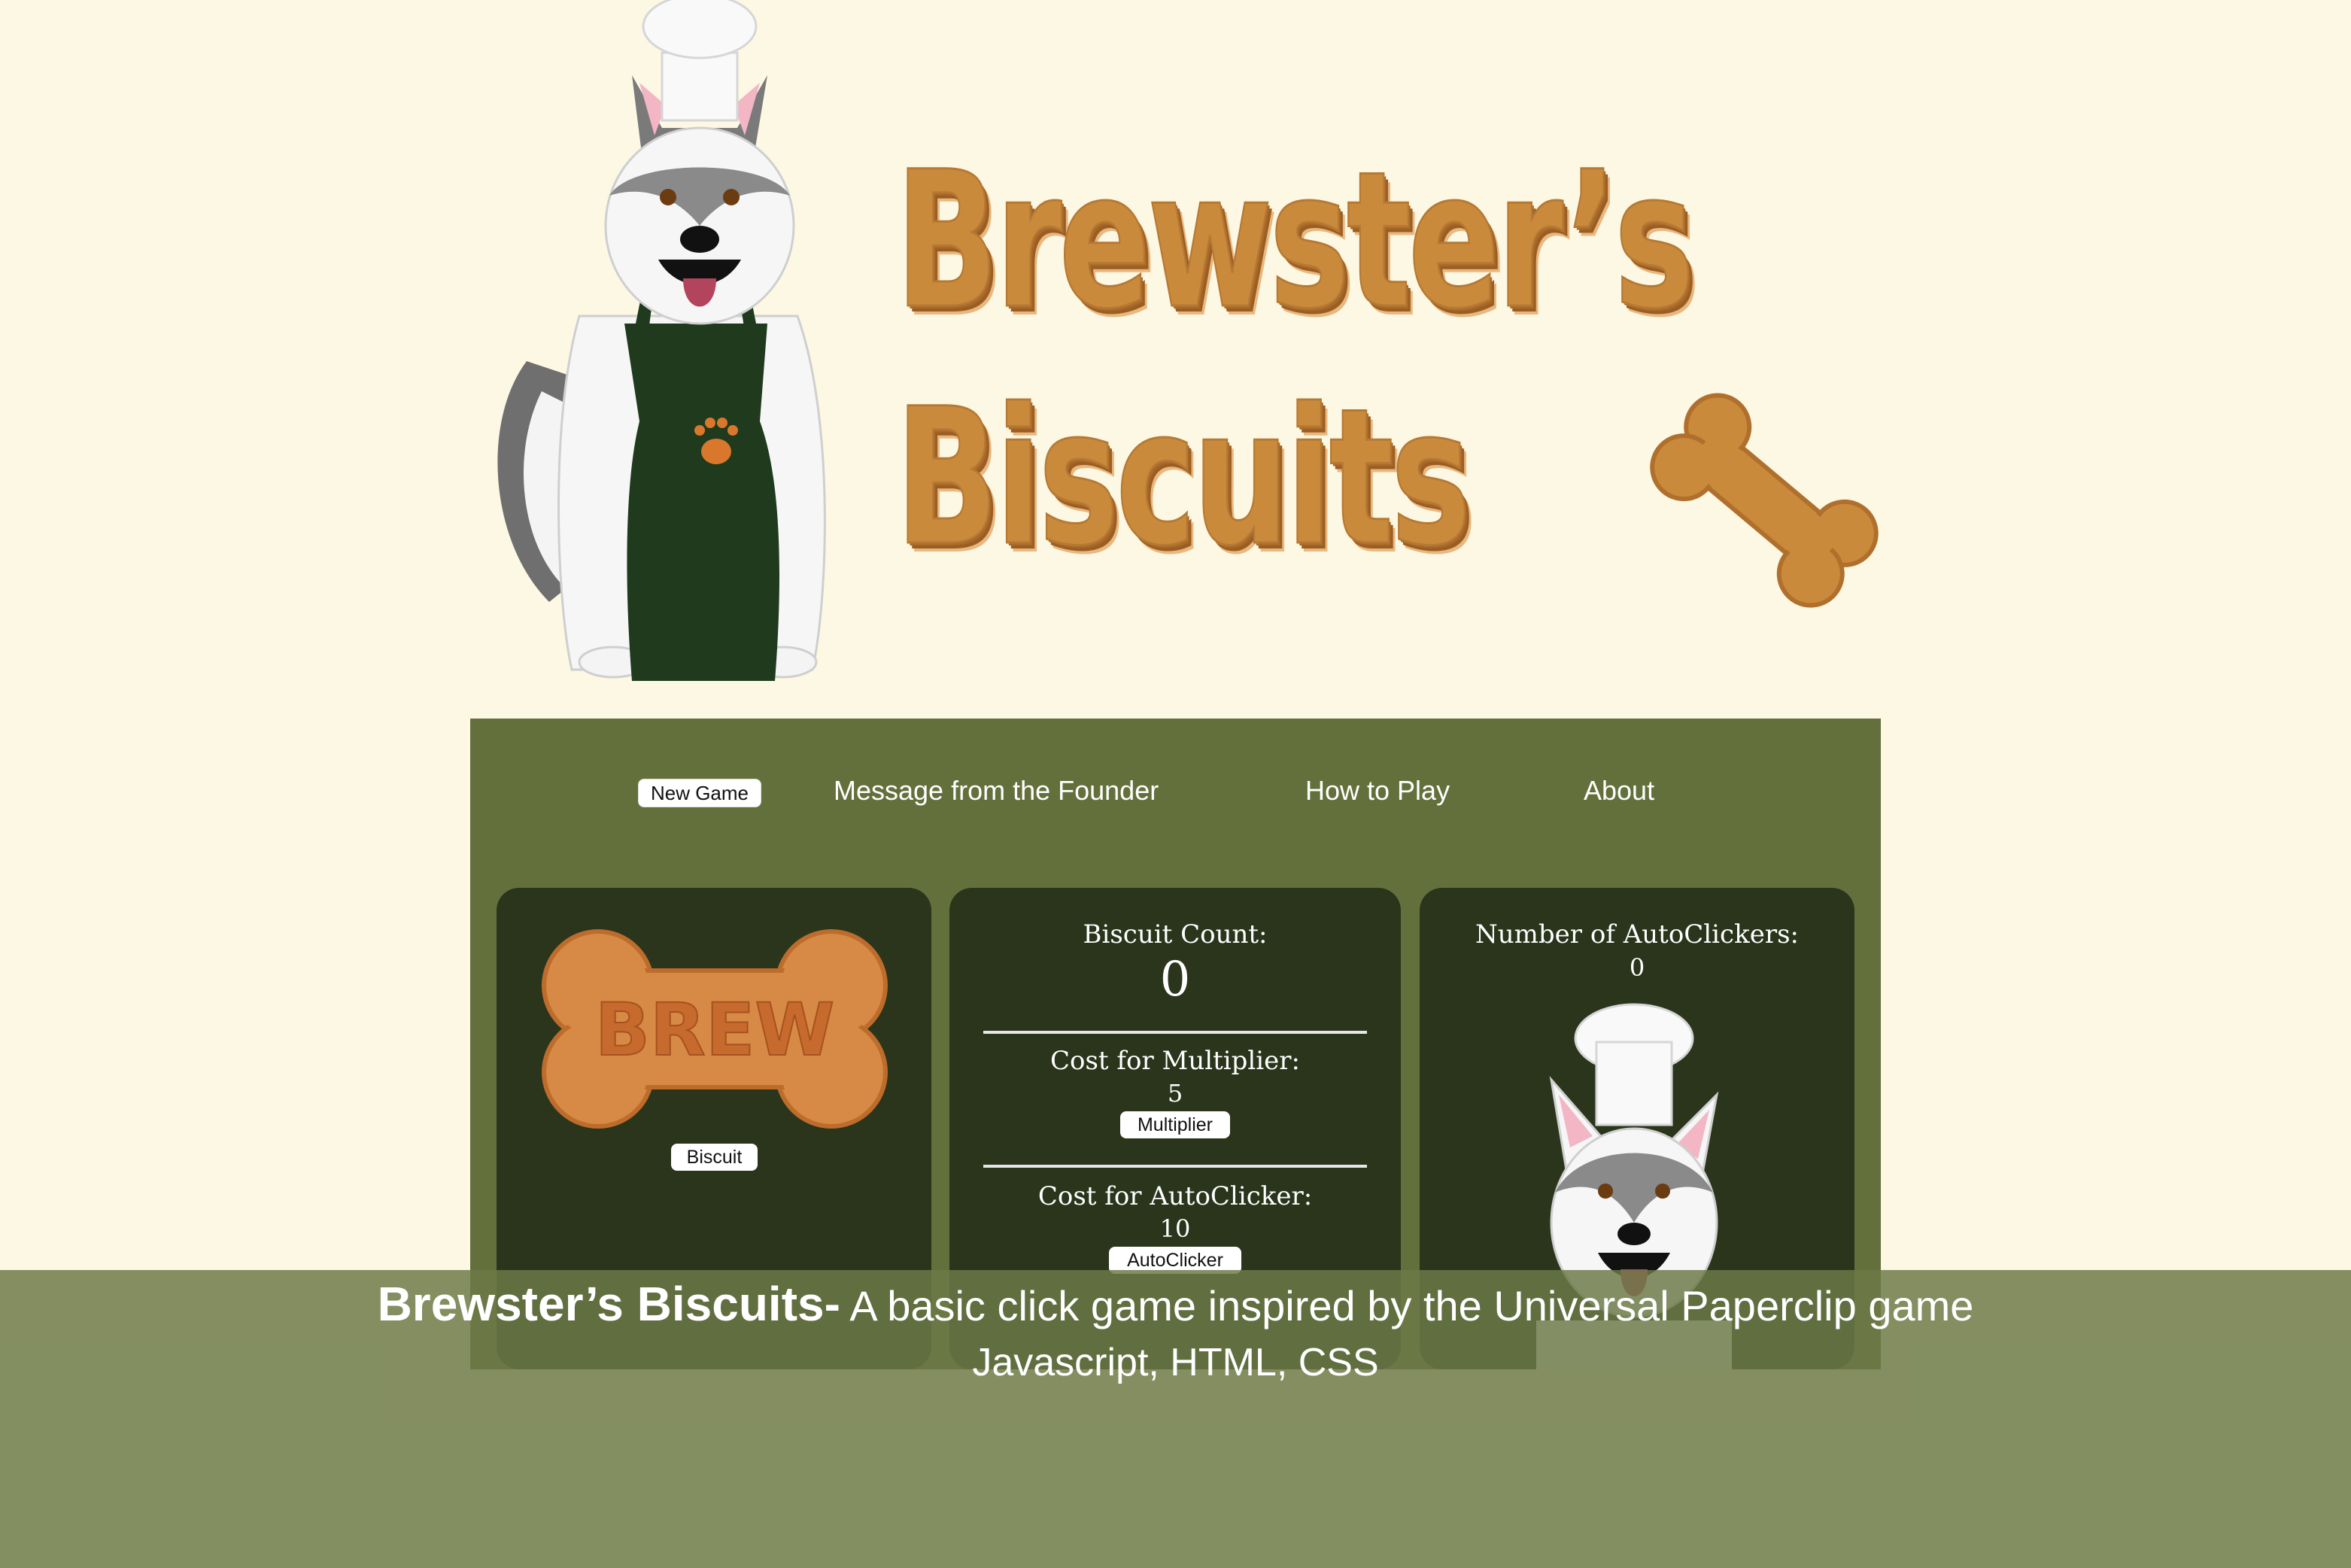 The width and height of the screenshot is (2351, 1568). Describe the element at coordinates (1637, 967) in the screenshot. I see `autoclicker-count-value: 0` at that location.